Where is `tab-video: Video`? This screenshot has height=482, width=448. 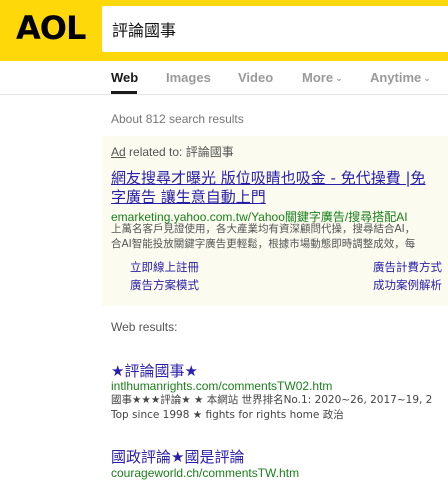 tab-video: Video is located at coordinates (255, 77).